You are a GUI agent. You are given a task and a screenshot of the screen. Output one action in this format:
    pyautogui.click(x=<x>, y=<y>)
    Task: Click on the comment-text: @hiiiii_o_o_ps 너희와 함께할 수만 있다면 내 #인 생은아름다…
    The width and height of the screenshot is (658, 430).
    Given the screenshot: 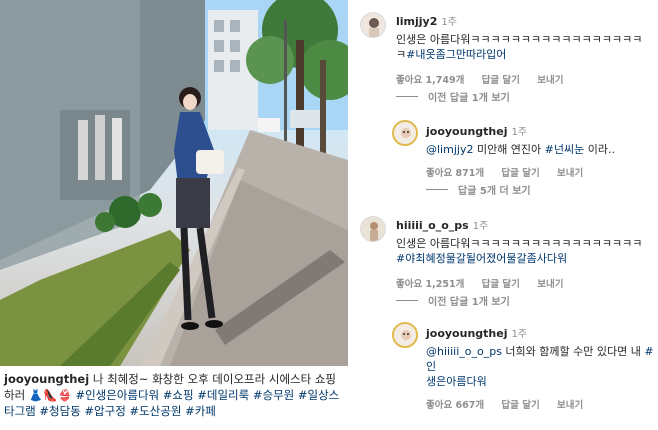 What is the action you would take?
    pyautogui.click(x=540, y=366)
    